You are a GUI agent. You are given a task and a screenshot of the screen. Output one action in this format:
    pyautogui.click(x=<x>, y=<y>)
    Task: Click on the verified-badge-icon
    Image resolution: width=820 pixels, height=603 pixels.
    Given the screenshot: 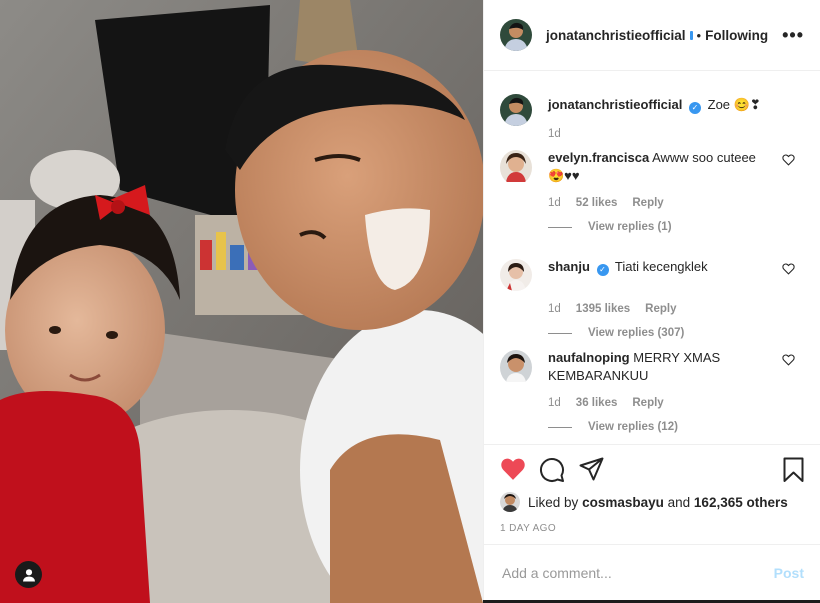 What is the action you would take?
    pyautogui.click(x=691, y=35)
    